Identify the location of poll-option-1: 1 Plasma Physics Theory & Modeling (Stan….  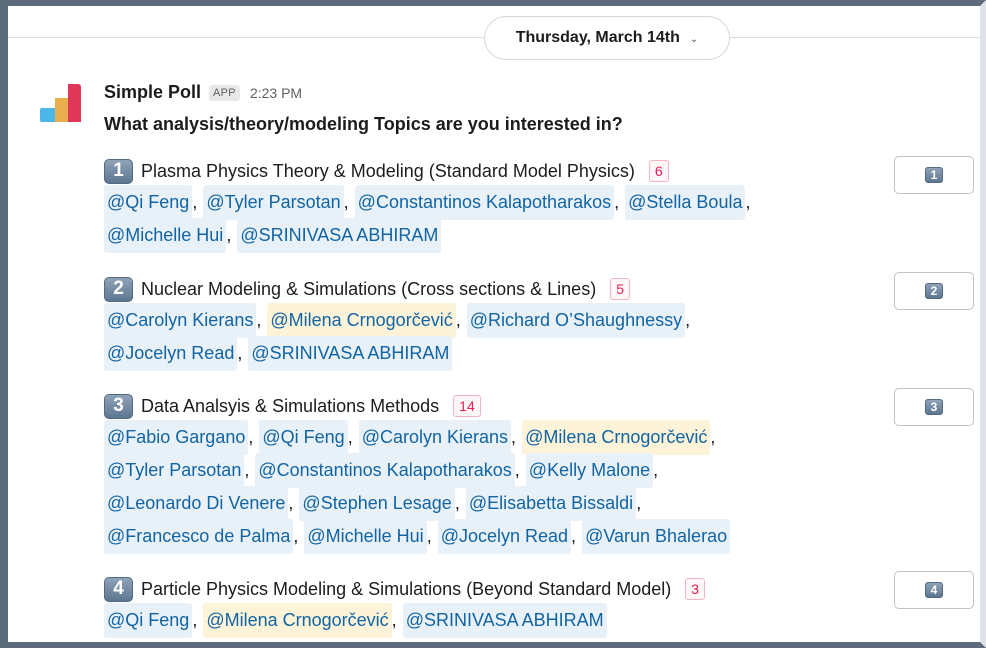
(484, 204).